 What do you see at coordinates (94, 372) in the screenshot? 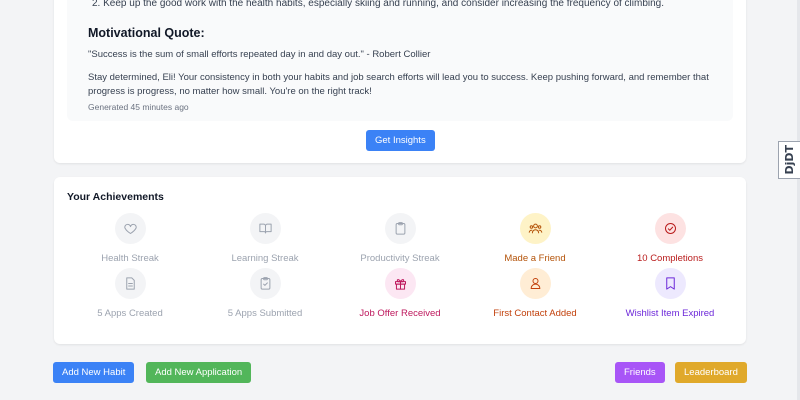
I see `add-new-habit-button: Add New Habit` at bounding box center [94, 372].